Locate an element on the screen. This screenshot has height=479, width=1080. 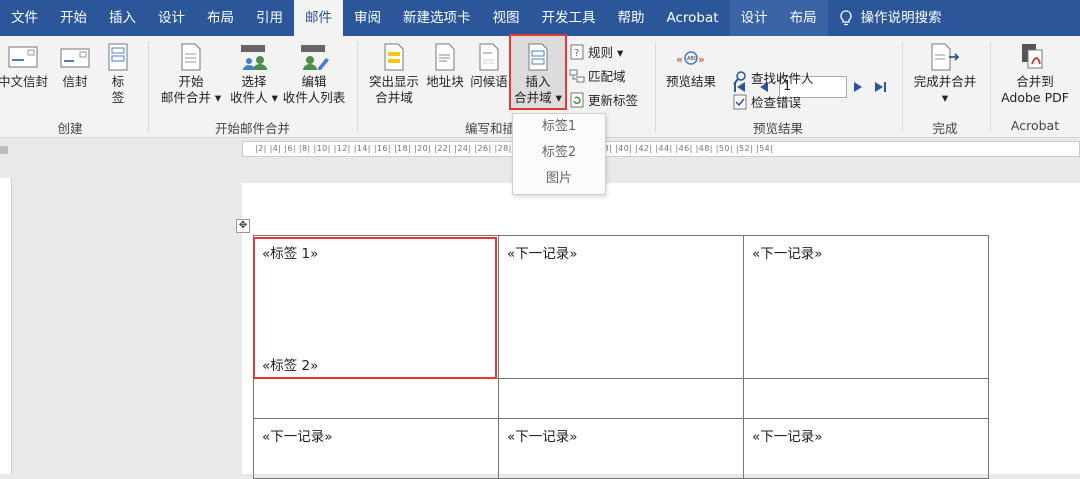
highlight-label-line2: 合并域 is located at coordinates (394, 97).